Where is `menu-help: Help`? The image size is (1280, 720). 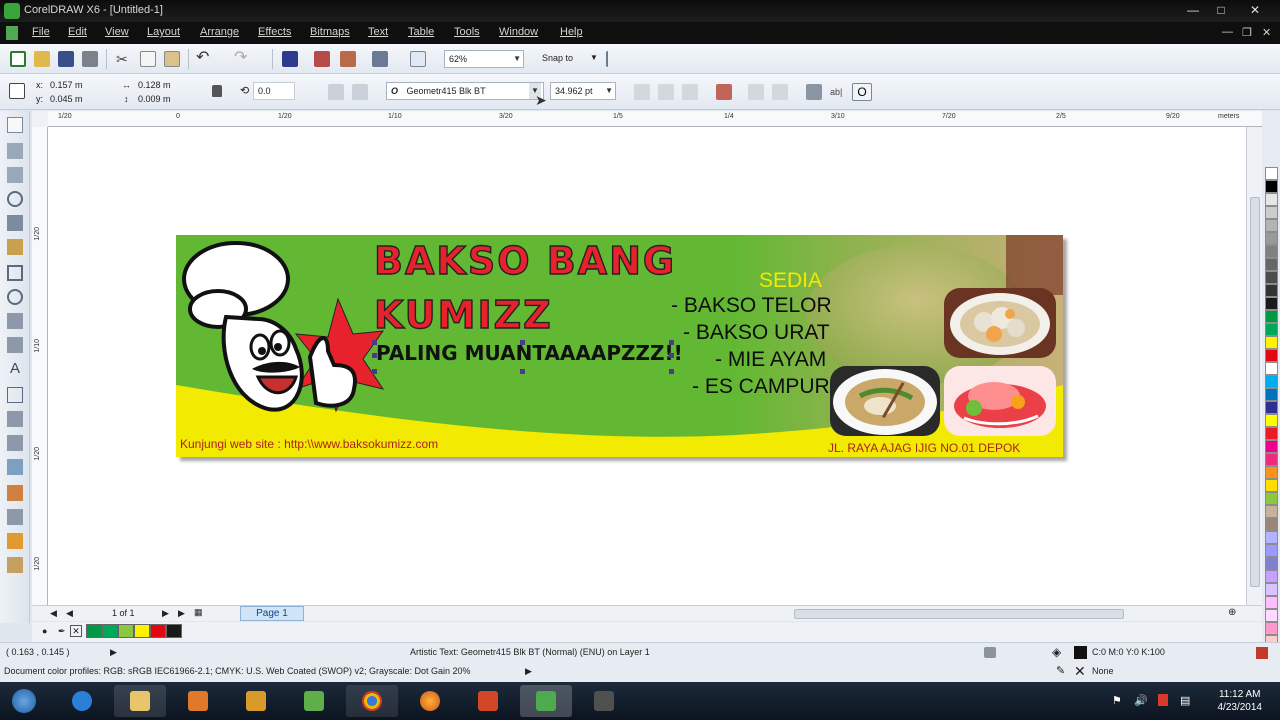 menu-help: Help is located at coordinates (571, 32).